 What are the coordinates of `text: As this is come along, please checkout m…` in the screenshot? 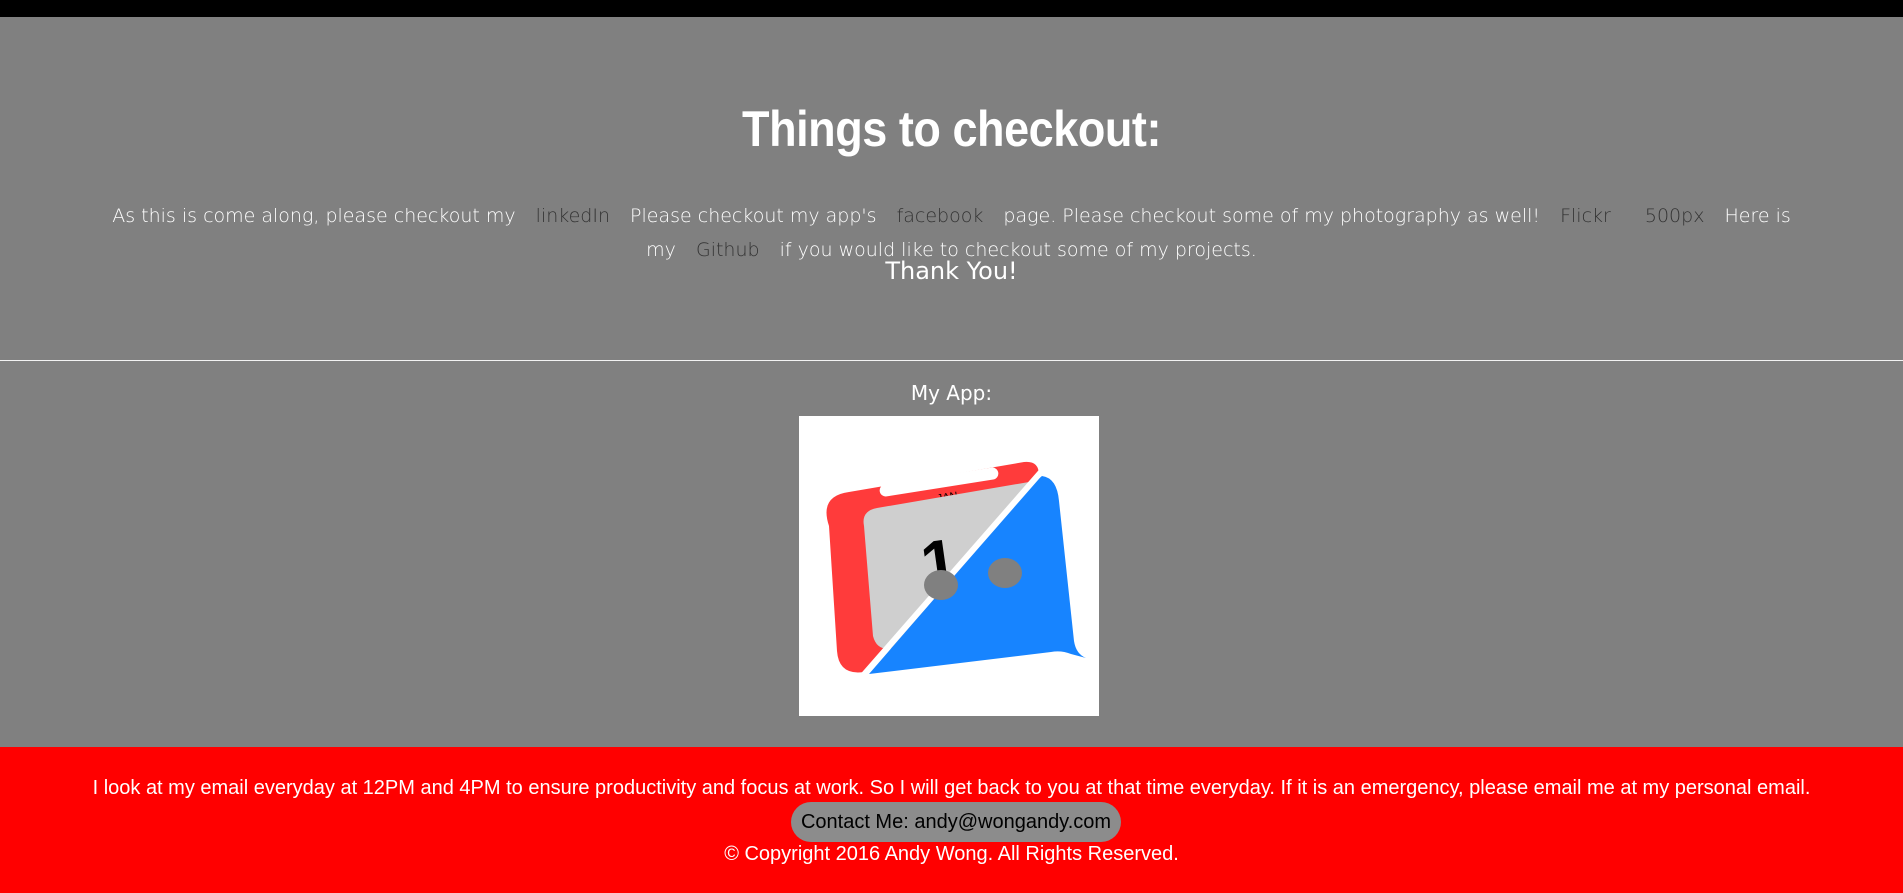 It's located at (314, 216).